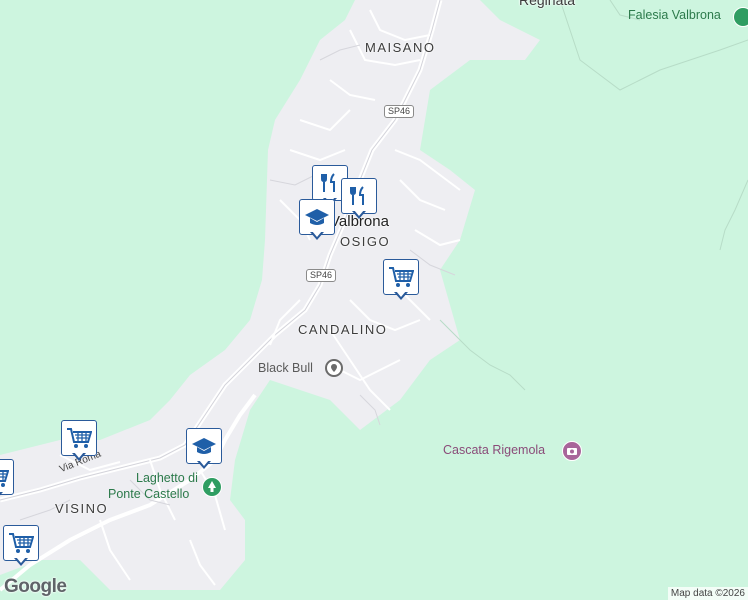 The height and width of the screenshot is (600, 748). What do you see at coordinates (740, 17) in the screenshot?
I see `climbing-area-icon` at bounding box center [740, 17].